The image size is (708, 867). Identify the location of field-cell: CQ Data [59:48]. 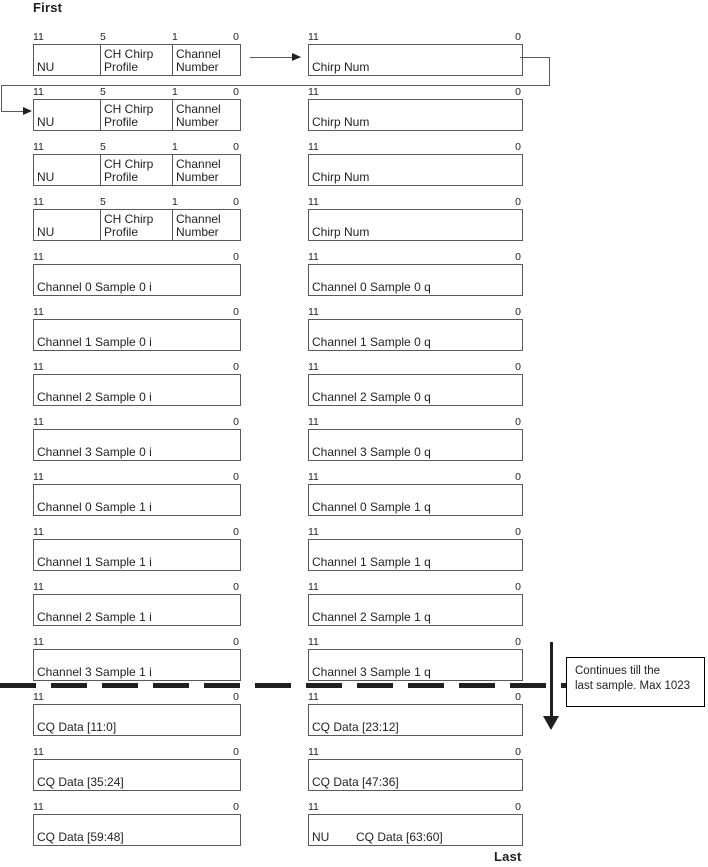
(137, 830).